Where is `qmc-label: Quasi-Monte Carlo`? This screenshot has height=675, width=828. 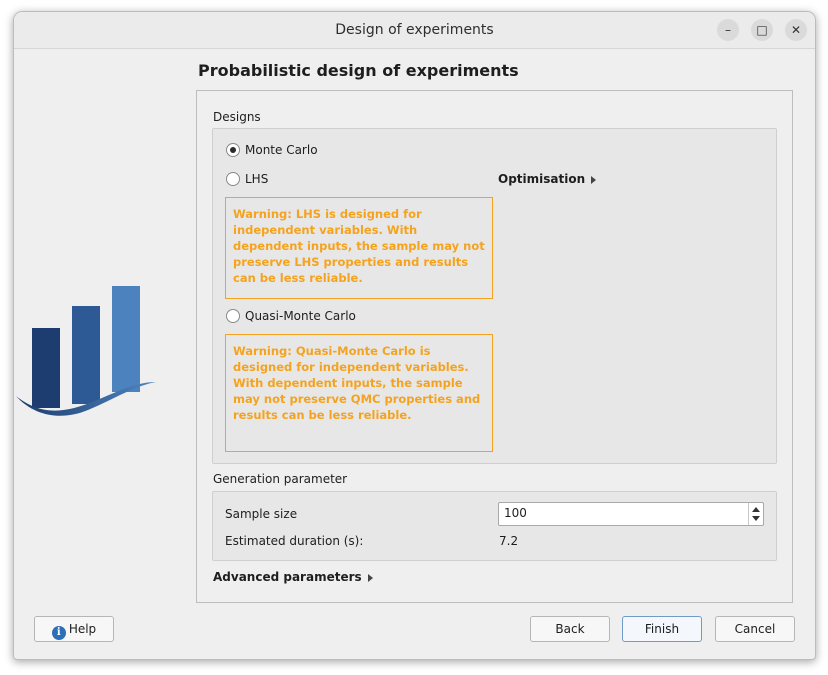 qmc-label: Quasi-Monte Carlo is located at coordinates (300, 316).